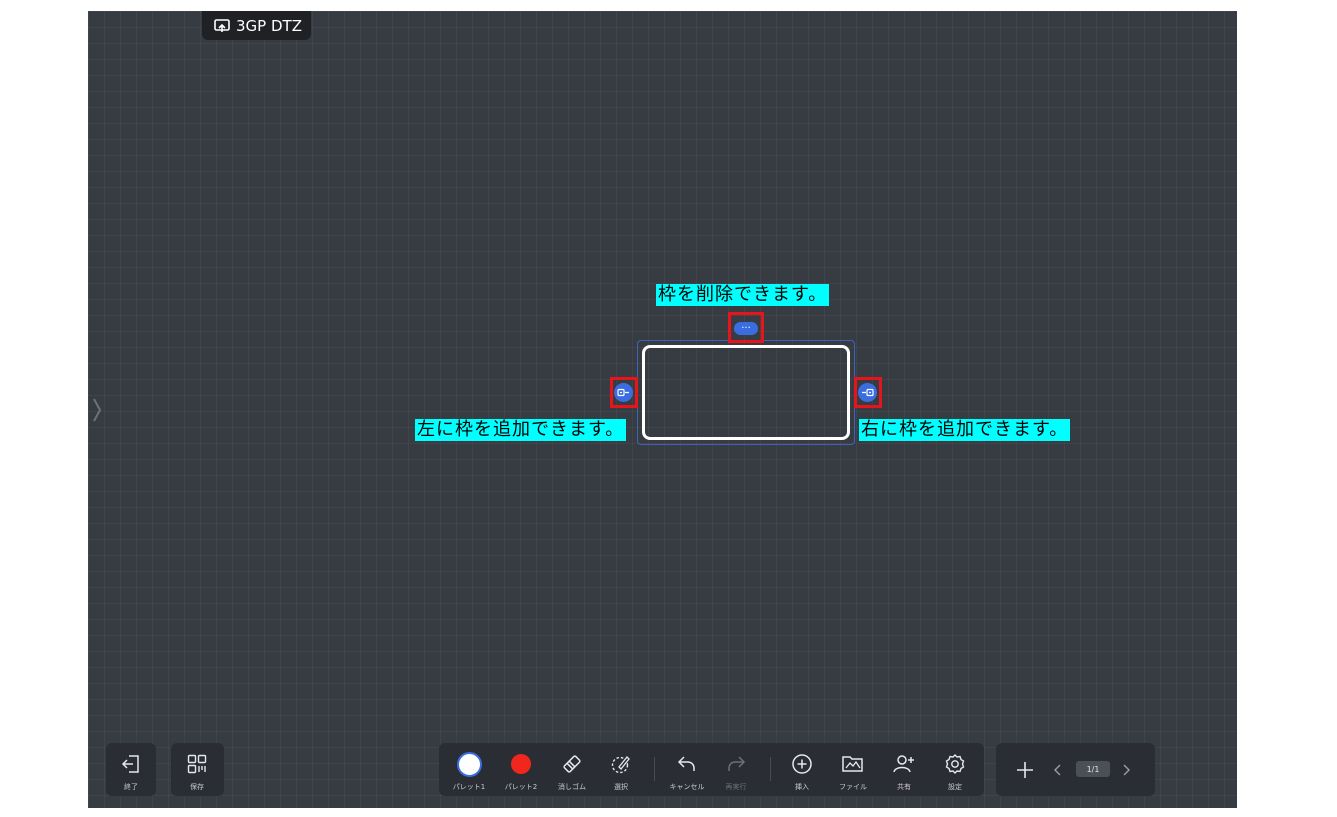 The width and height of the screenshot is (1337, 817). I want to click on file-button: ファイル, so click(853, 771).